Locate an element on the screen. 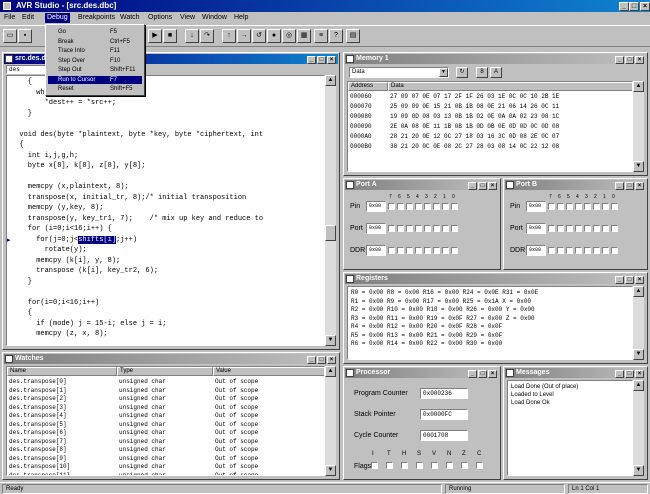 This screenshot has height=494, width=650. registers-close-button: × is located at coordinates (639, 280).